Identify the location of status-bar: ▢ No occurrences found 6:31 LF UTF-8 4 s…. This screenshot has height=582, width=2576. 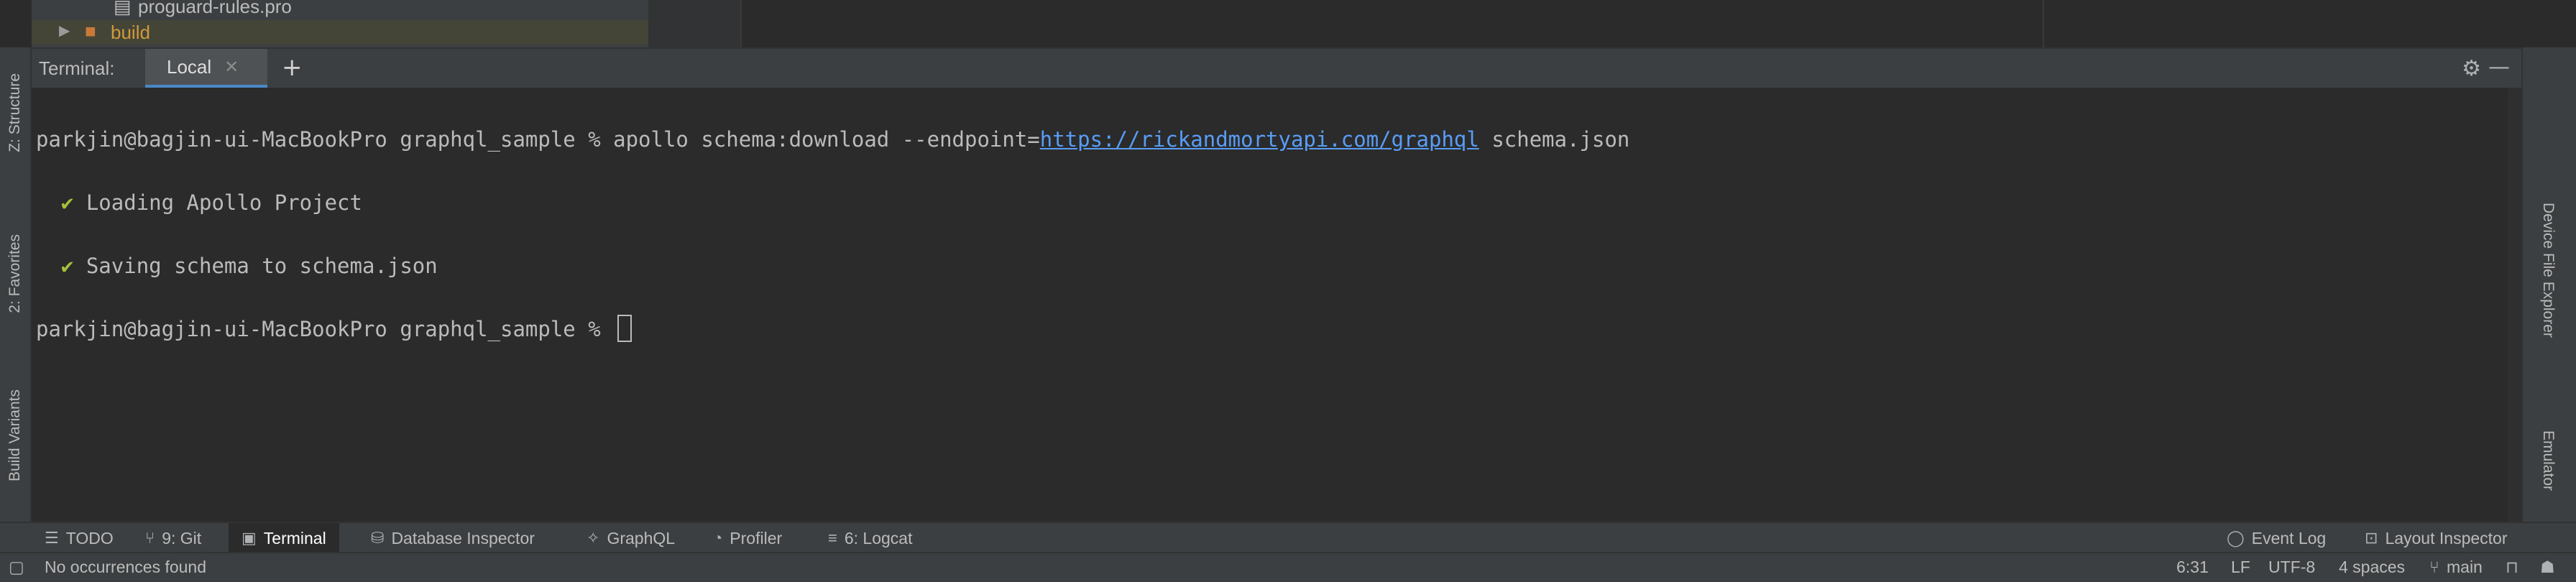
(1288, 567).